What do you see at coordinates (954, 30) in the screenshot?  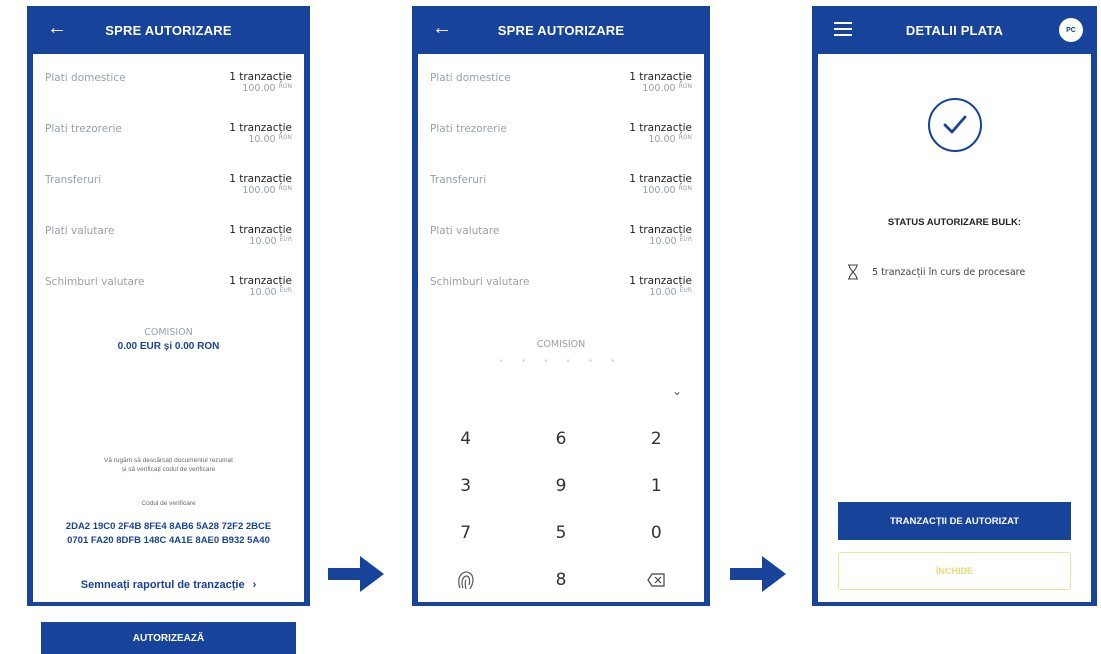 I see `page-title: DETALII PLATA` at bounding box center [954, 30].